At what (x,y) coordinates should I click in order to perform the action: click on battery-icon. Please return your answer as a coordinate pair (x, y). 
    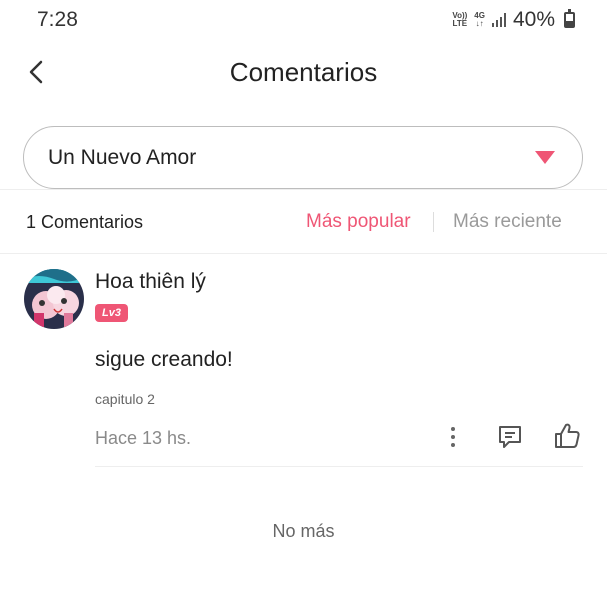
    Looking at the image, I should click on (569, 18).